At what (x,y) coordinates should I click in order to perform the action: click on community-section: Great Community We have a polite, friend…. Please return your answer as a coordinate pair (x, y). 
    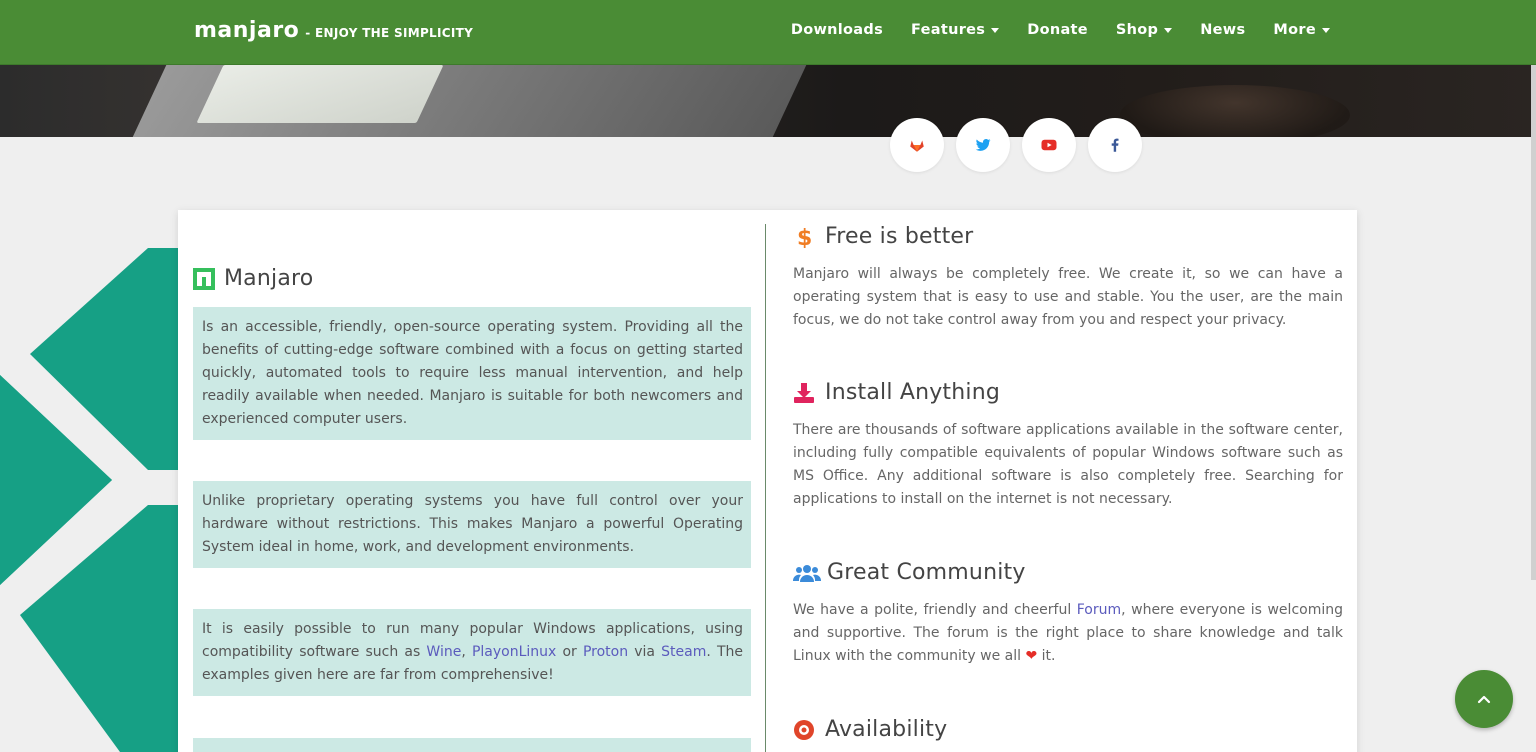
    Looking at the image, I should click on (1068, 614).